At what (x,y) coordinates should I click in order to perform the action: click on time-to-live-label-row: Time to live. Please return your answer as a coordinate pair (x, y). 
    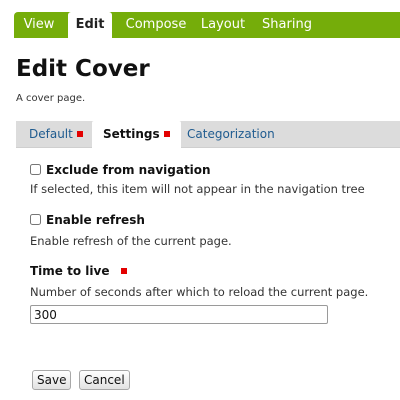
    Looking at the image, I should click on (79, 271).